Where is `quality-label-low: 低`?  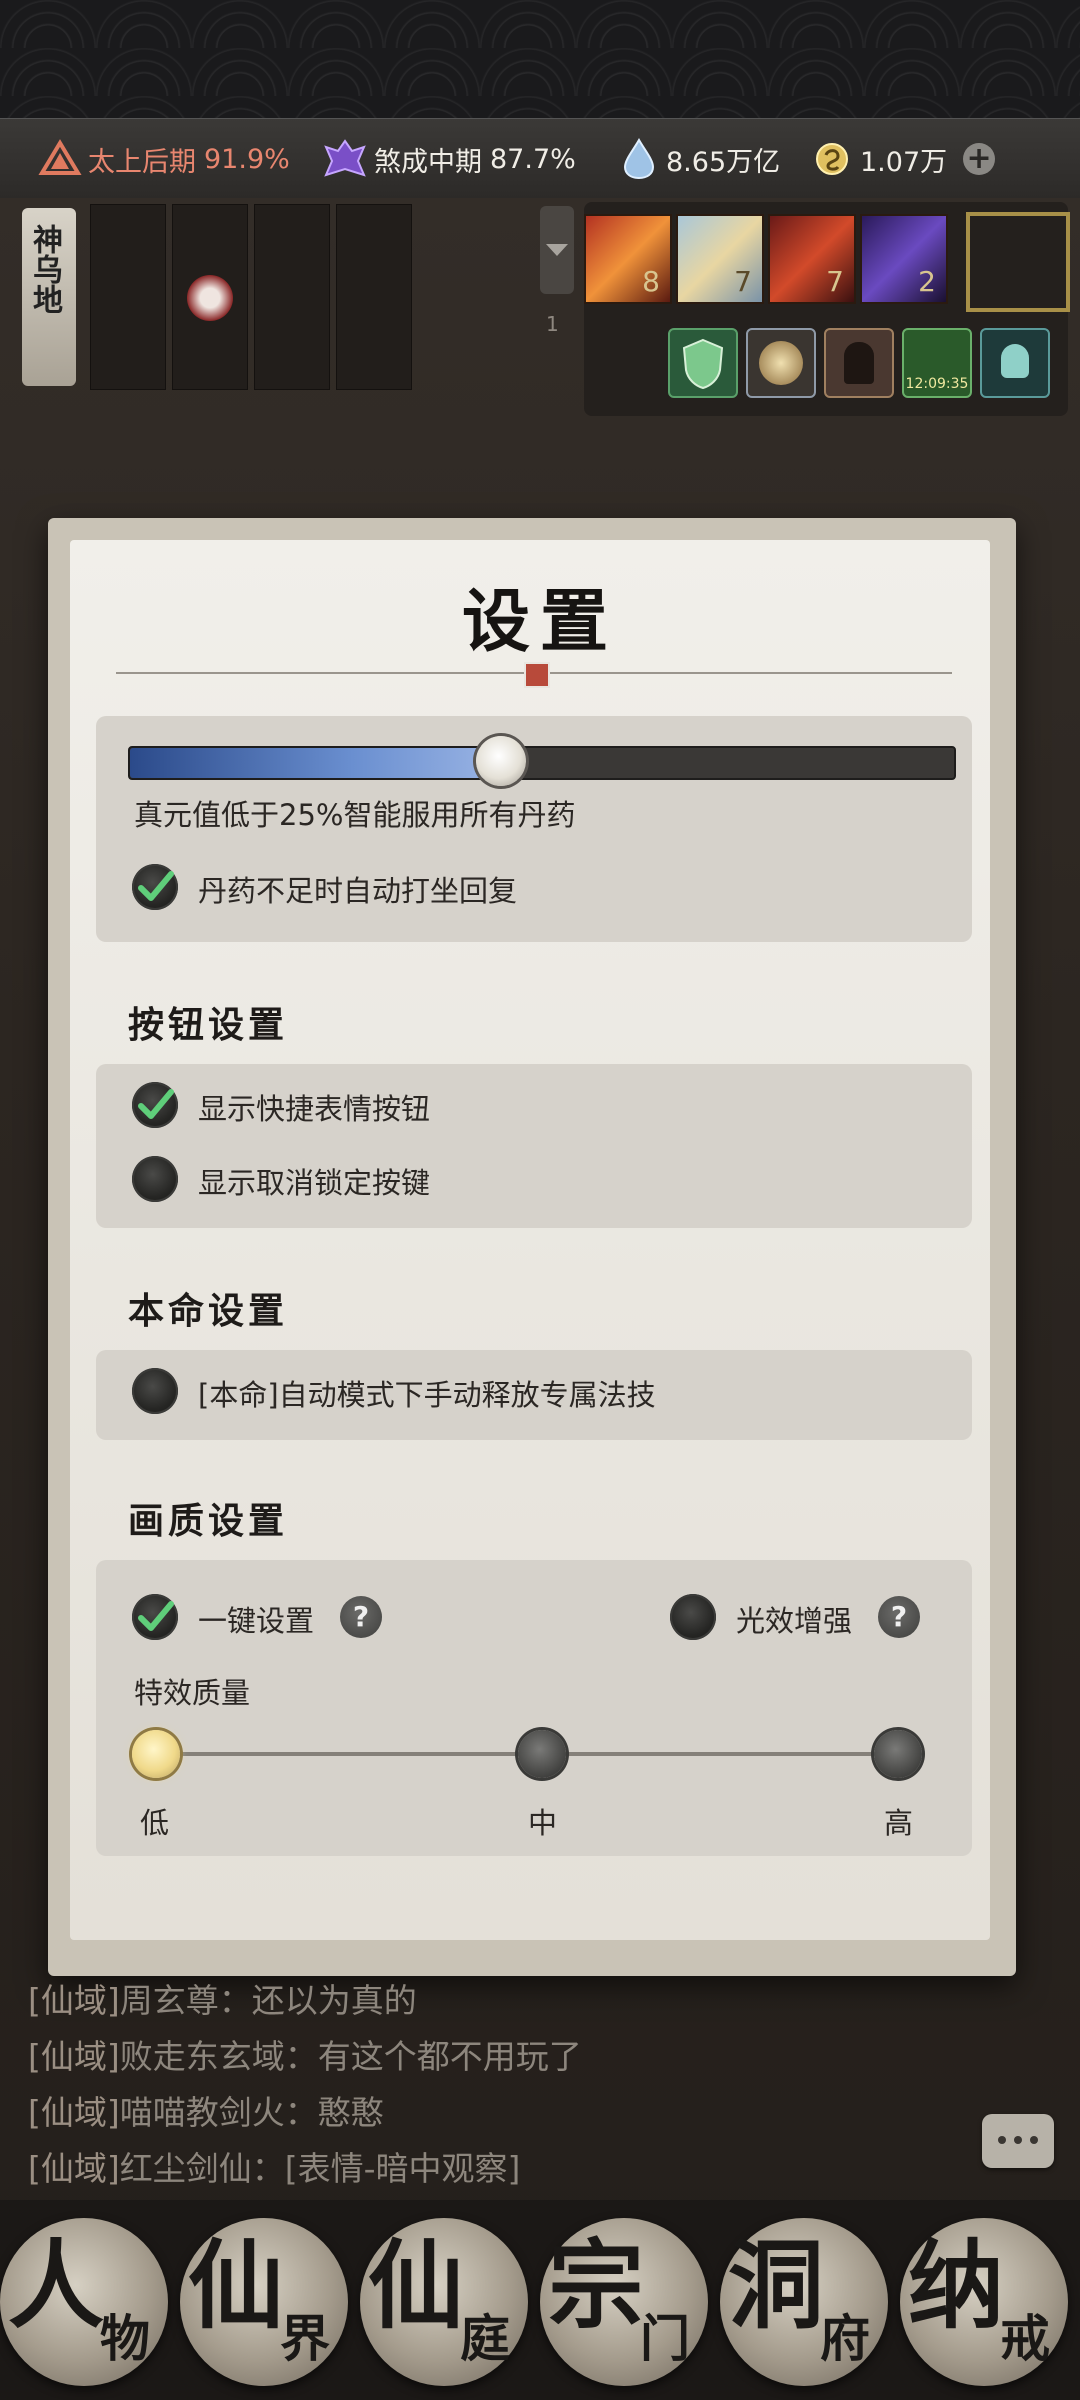 quality-label-low: 低 is located at coordinates (155, 1823).